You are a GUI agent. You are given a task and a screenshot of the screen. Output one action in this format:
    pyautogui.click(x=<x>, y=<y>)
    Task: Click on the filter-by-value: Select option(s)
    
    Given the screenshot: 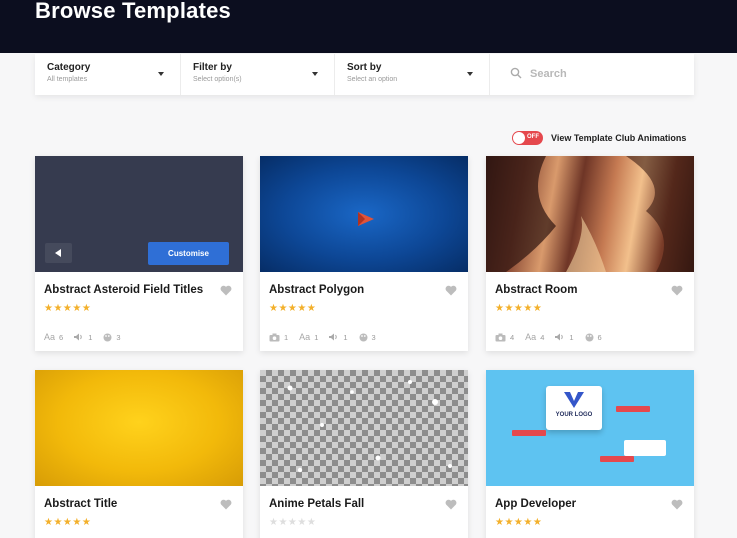 What is the action you would take?
    pyautogui.click(x=217, y=79)
    